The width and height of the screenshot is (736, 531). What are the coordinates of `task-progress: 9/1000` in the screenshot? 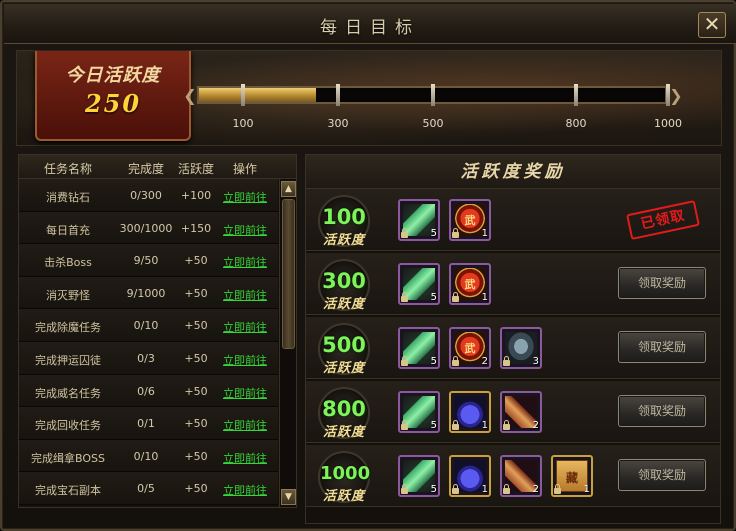 It's located at (146, 293).